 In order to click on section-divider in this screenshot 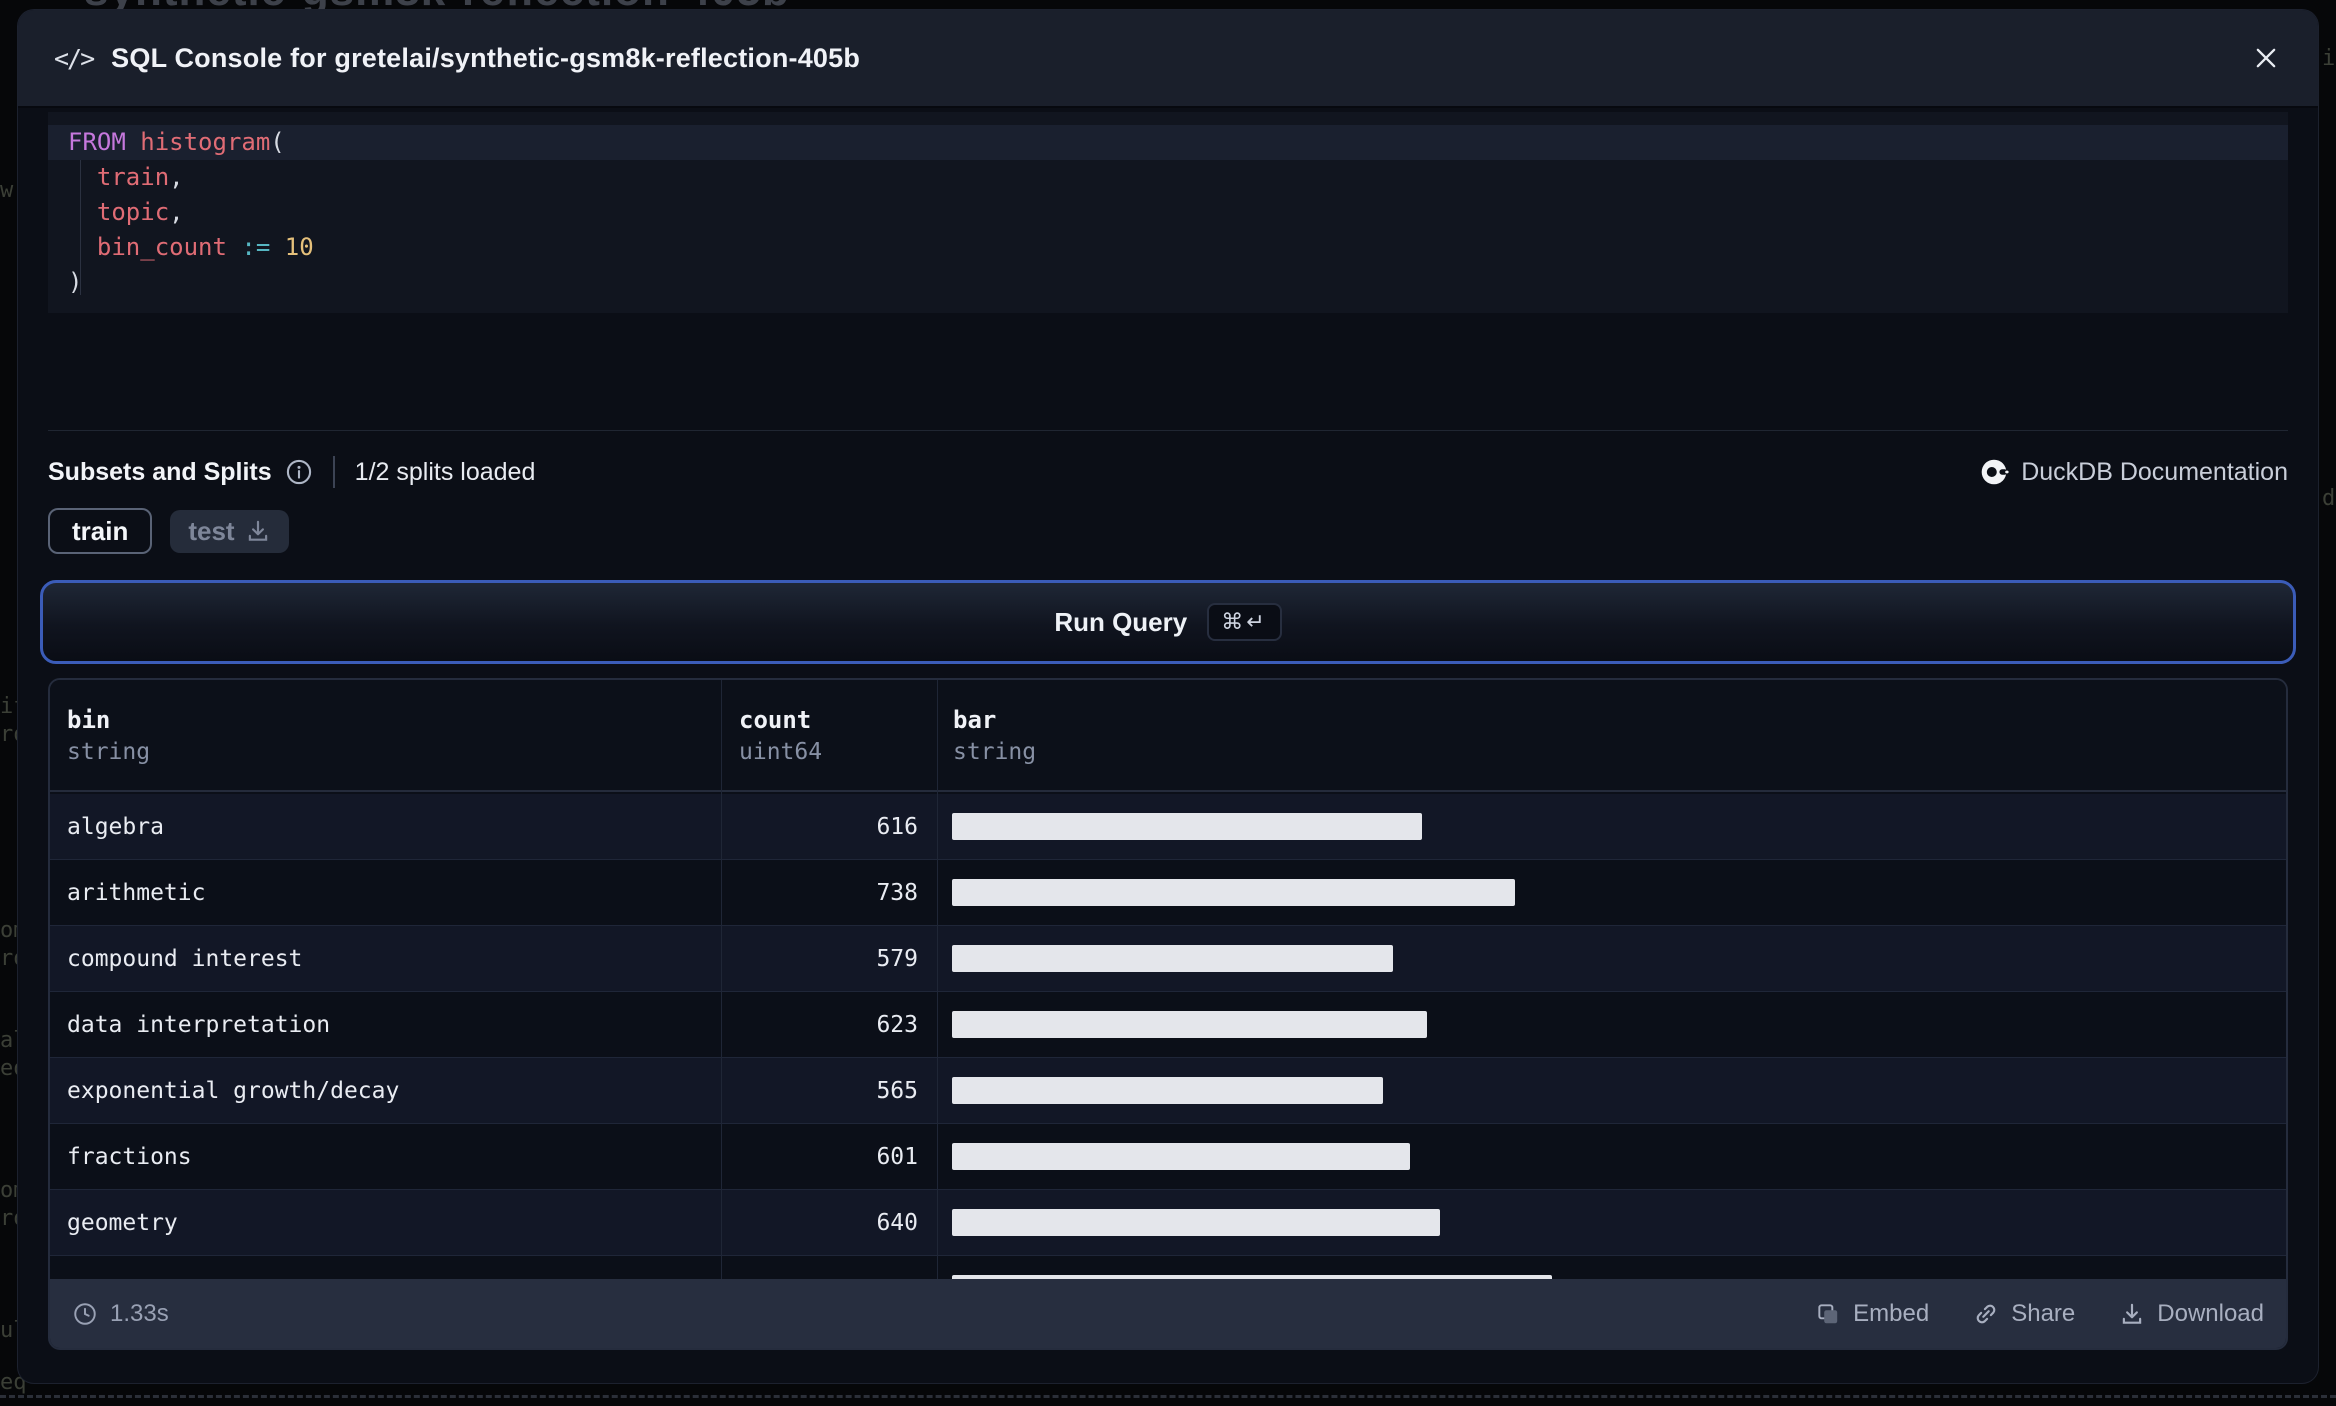, I will do `click(1168, 430)`.